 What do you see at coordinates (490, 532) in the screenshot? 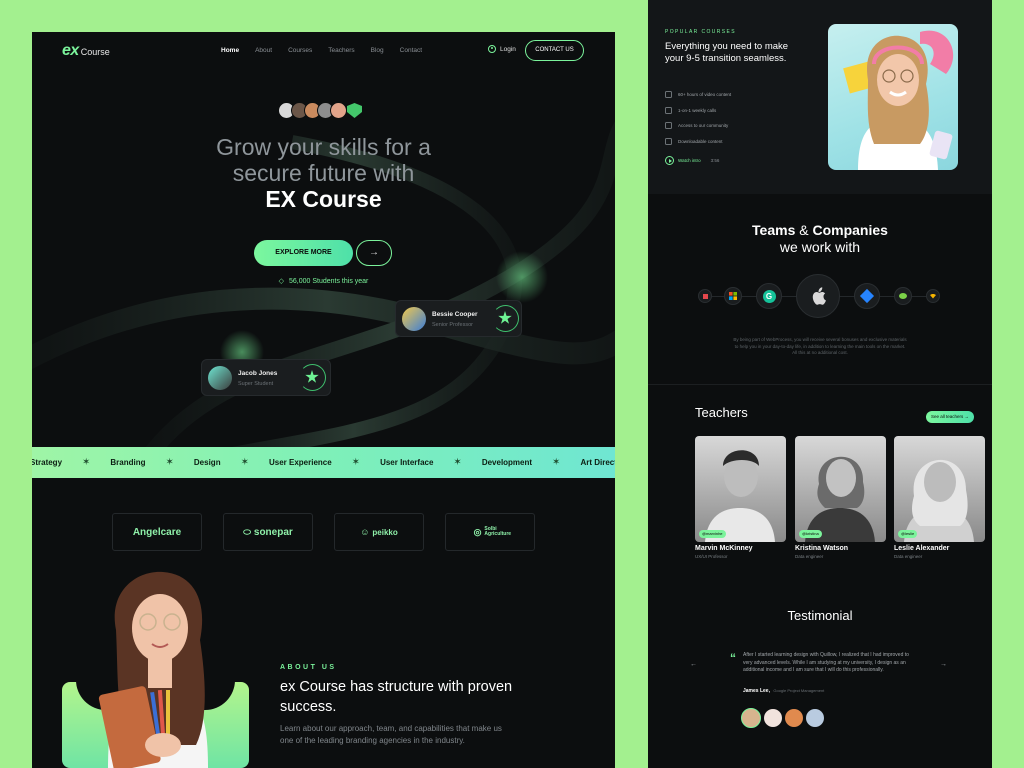
I see `partner-logo-solbi: ◎ Solbi Agriculture` at bounding box center [490, 532].